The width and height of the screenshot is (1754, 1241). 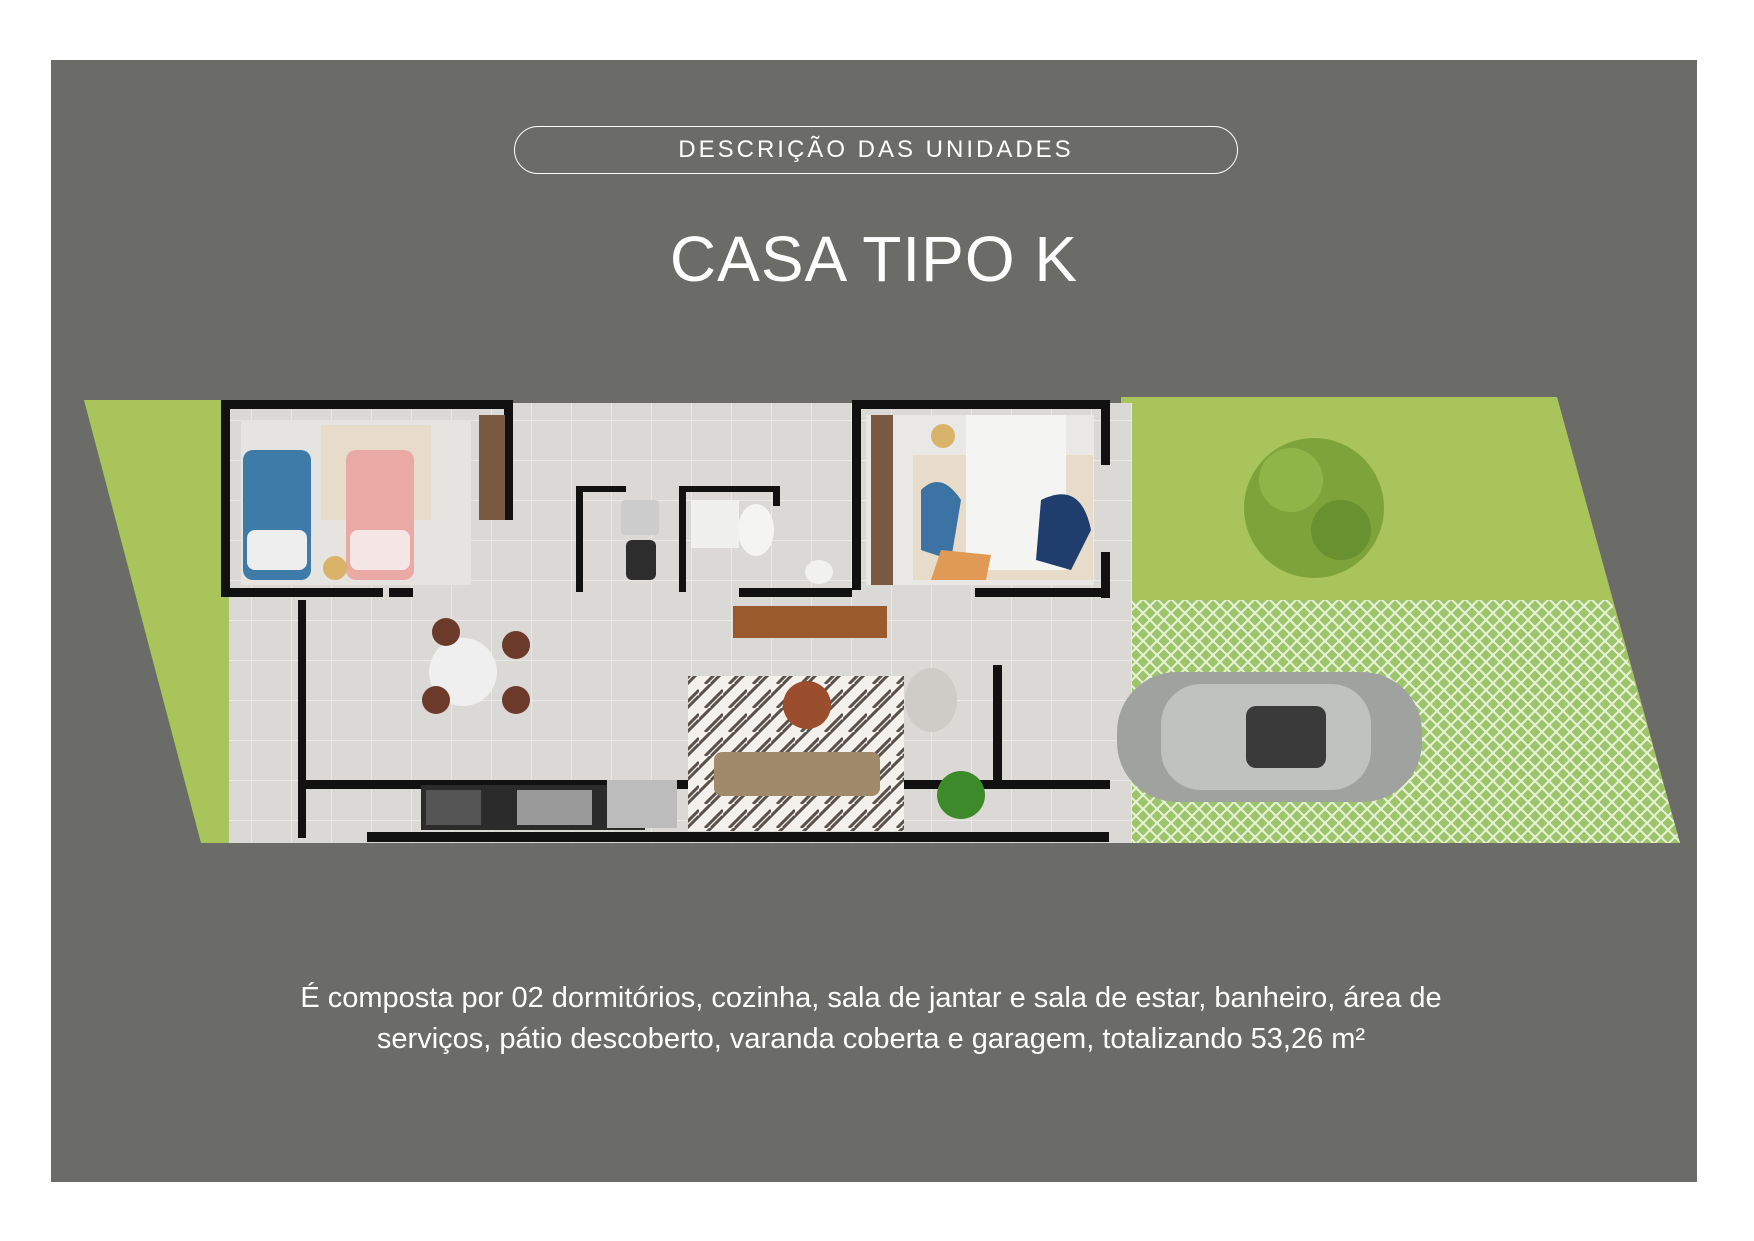 I want to click on kitchen-counter, so click(x=549, y=805).